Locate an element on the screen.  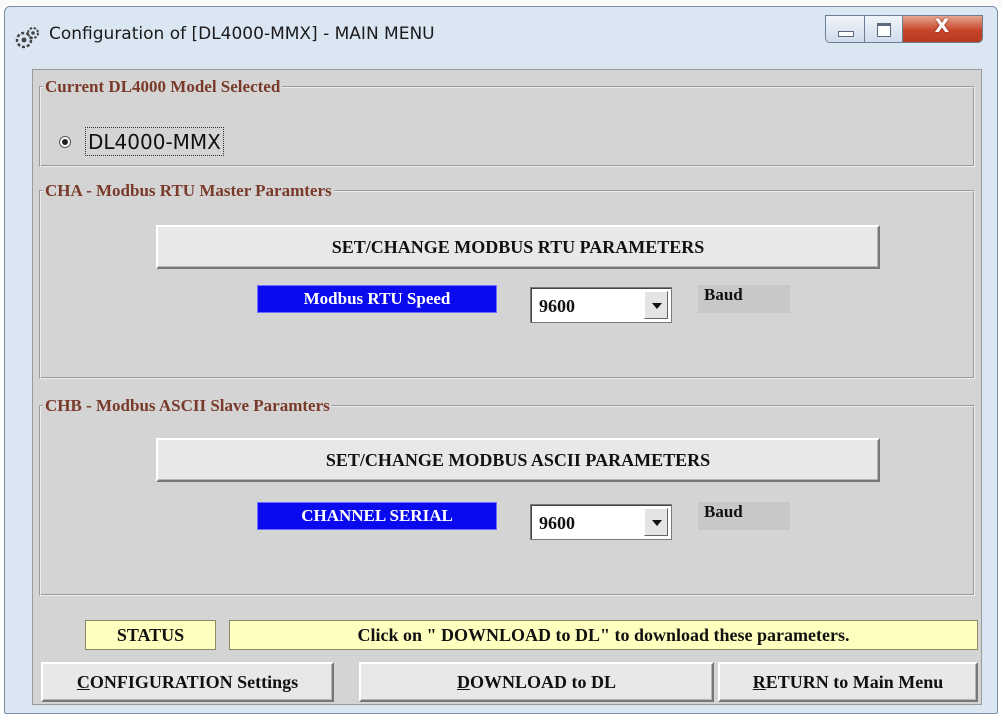
configuration-settings-button: CONFIGURATION Settings is located at coordinates (187, 682).